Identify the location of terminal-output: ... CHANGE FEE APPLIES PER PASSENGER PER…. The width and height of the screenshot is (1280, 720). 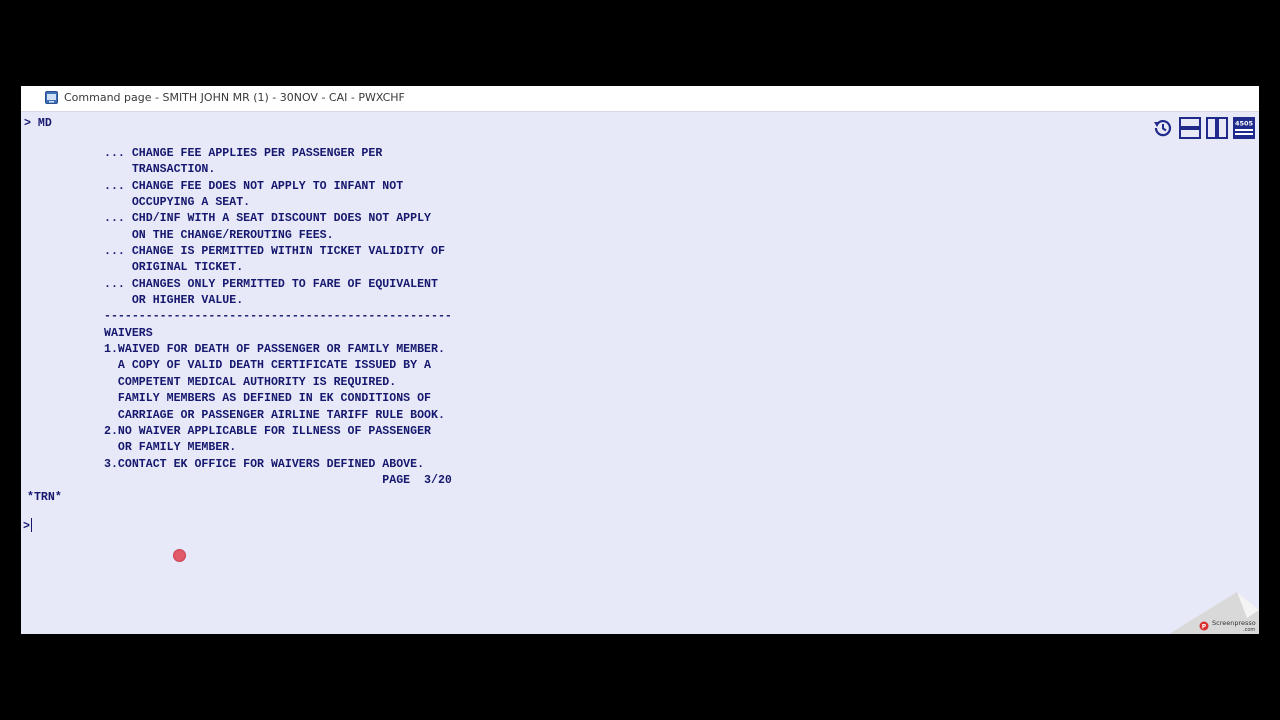
(278, 317).